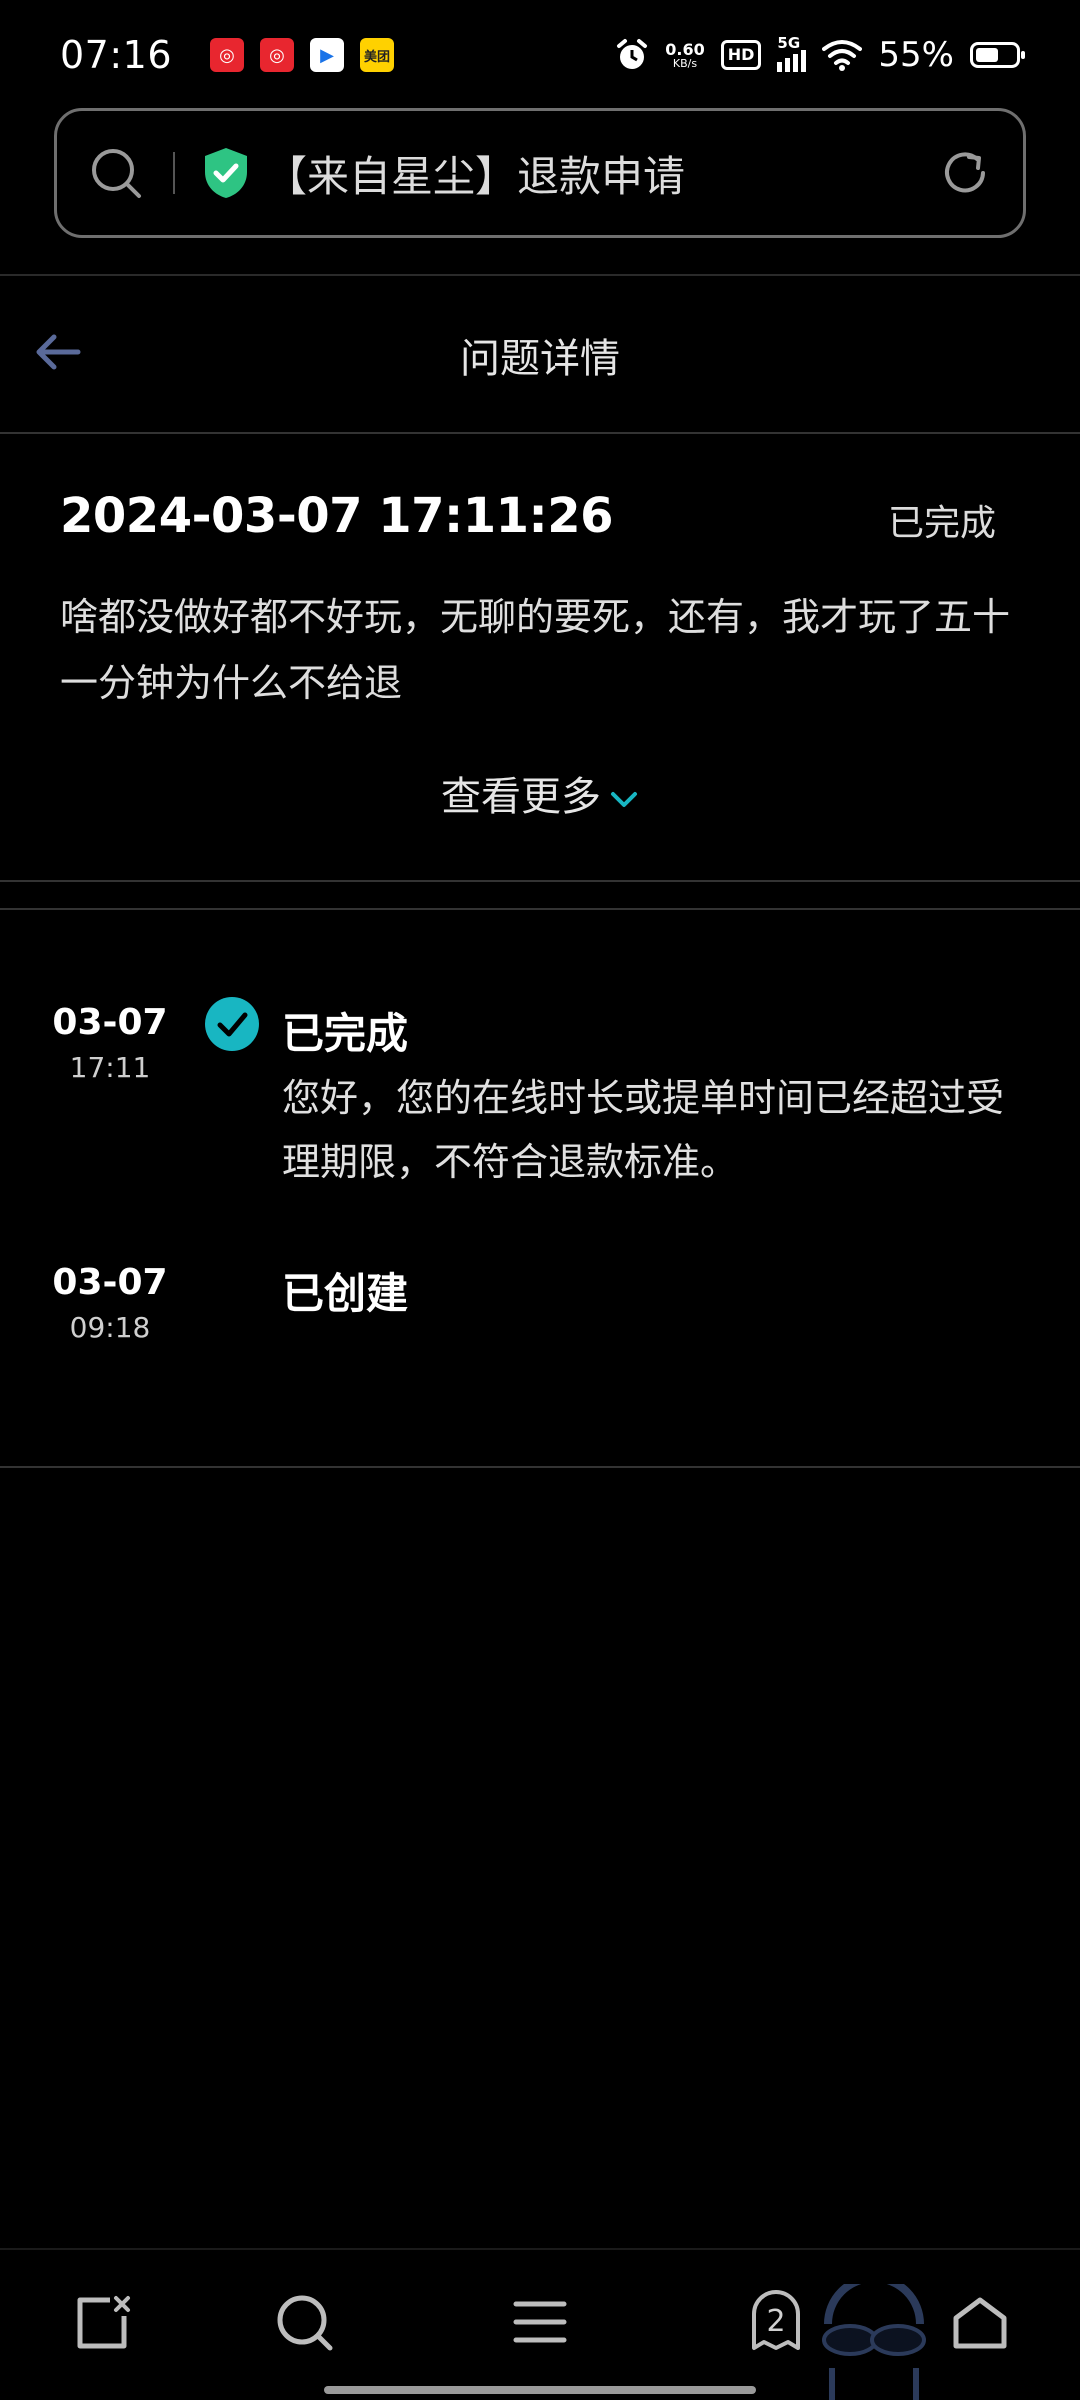  Describe the element at coordinates (337, 516) in the screenshot. I see `issue-datetime: 2024-03-07 17:11:26` at that location.